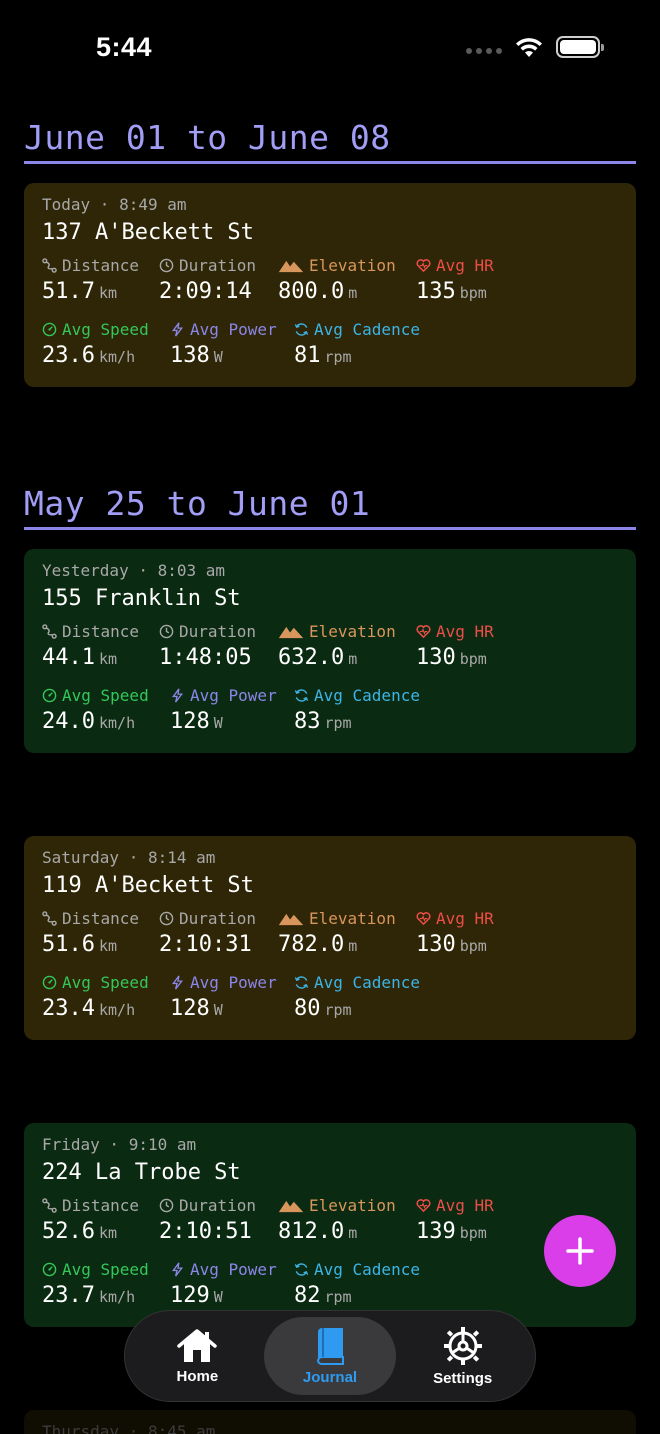 This screenshot has width=660, height=1434. Describe the element at coordinates (330, 506) in the screenshot. I see `section-header: May 25 to June 01` at that location.